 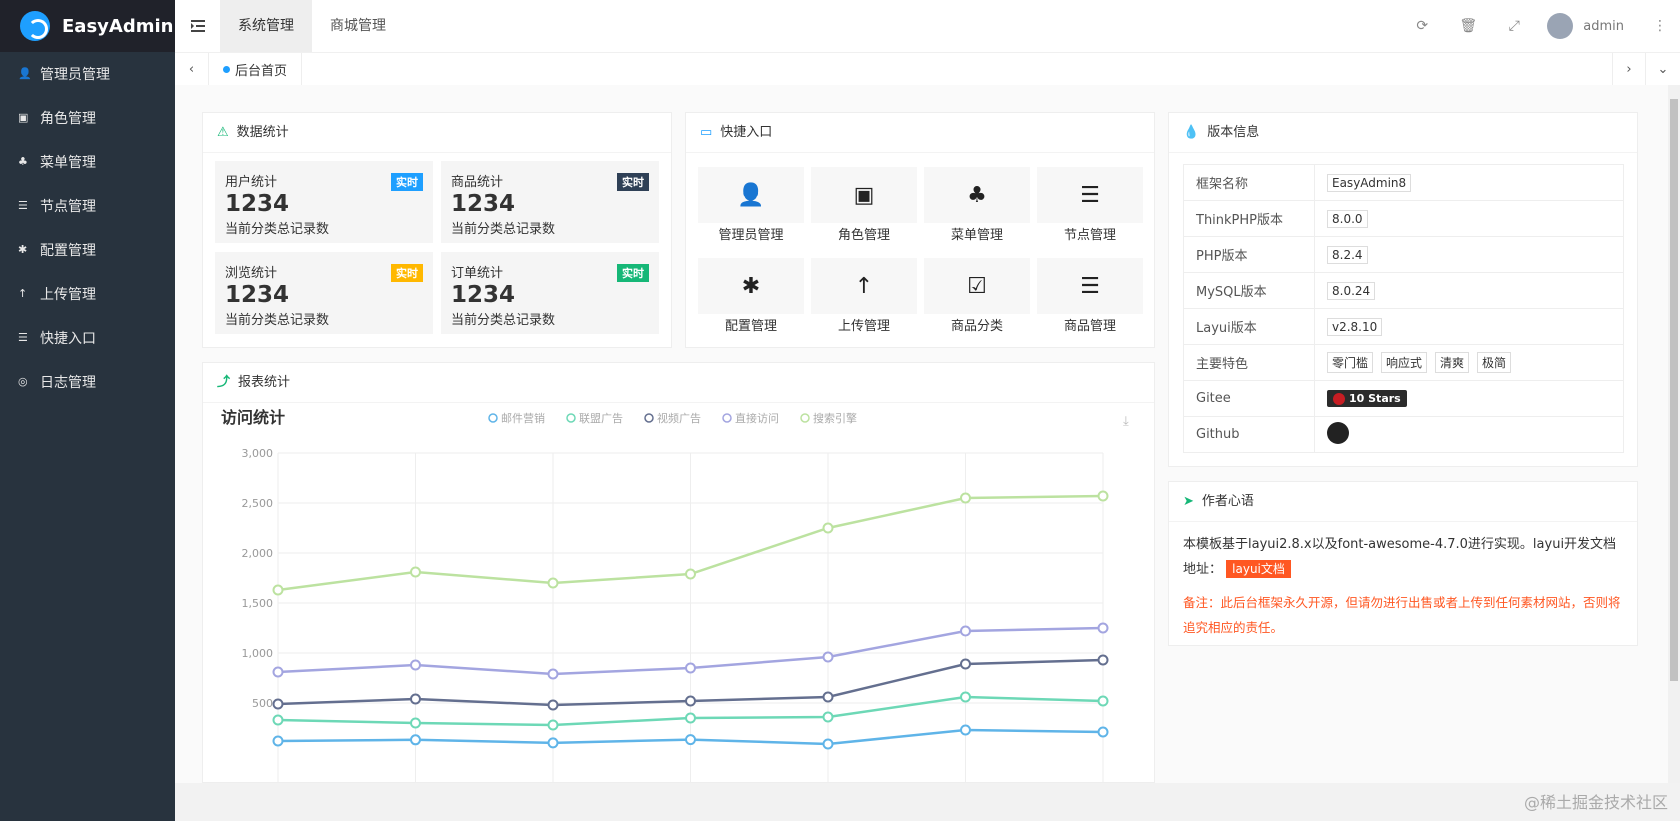 What do you see at coordinates (23, 249) in the screenshot?
I see `asterisk-icon: ✱` at bounding box center [23, 249].